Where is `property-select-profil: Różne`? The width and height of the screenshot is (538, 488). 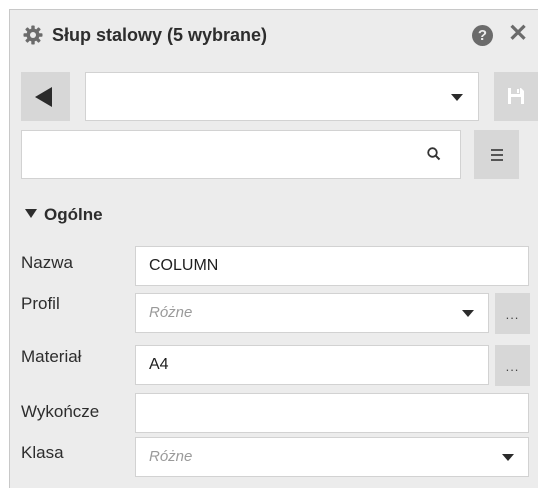 property-select-profil: Różne is located at coordinates (312, 313).